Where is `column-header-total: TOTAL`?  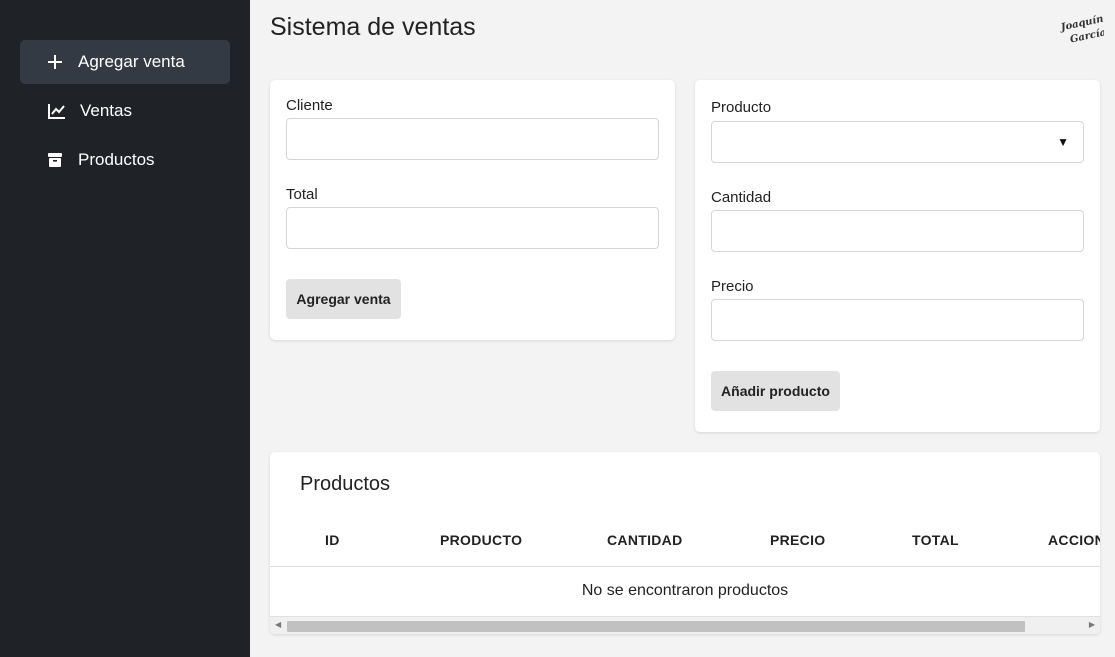 column-header-total: TOTAL is located at coordinates (935, 540).